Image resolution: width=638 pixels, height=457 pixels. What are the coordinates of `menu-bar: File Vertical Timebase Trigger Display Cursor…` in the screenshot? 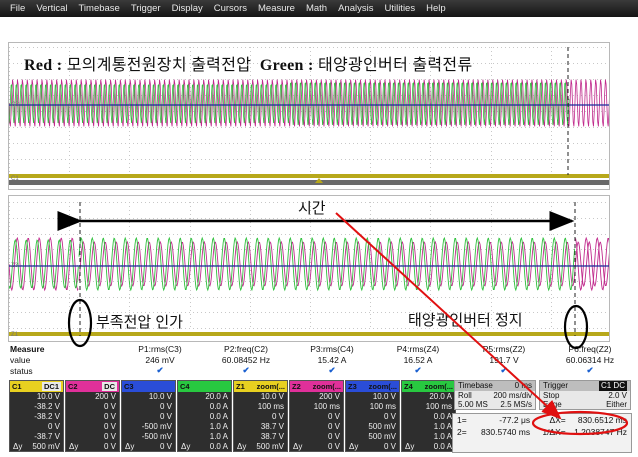 It's located at (319, 8).